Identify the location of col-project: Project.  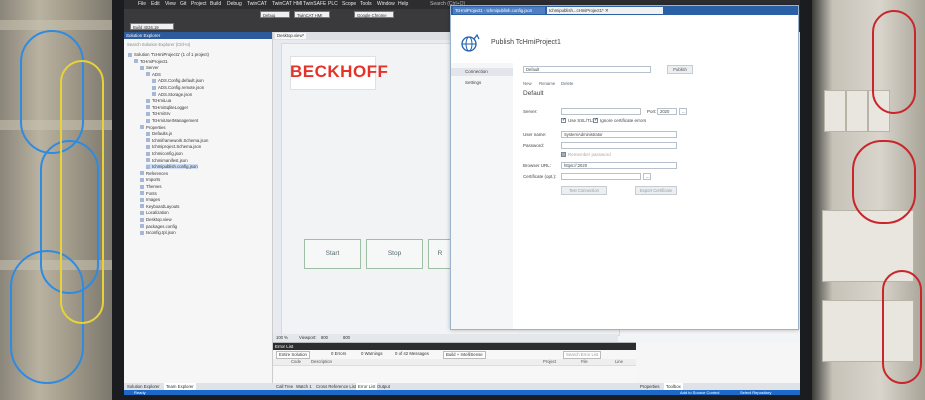
(549, 362).